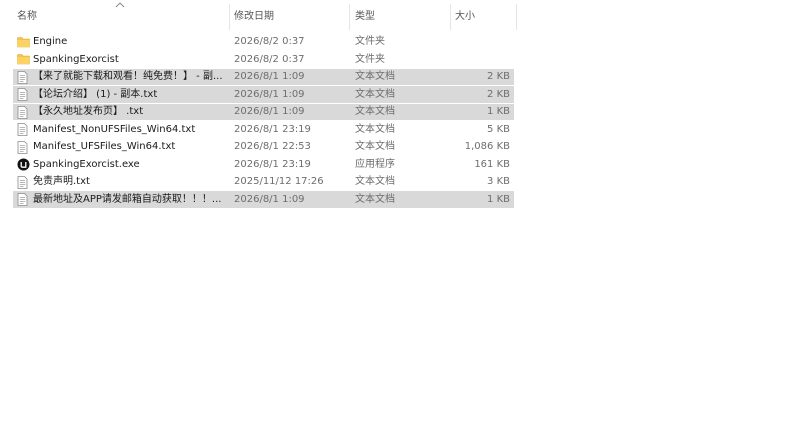  I want to click on unreal-engine-icon, so click(24, 165).